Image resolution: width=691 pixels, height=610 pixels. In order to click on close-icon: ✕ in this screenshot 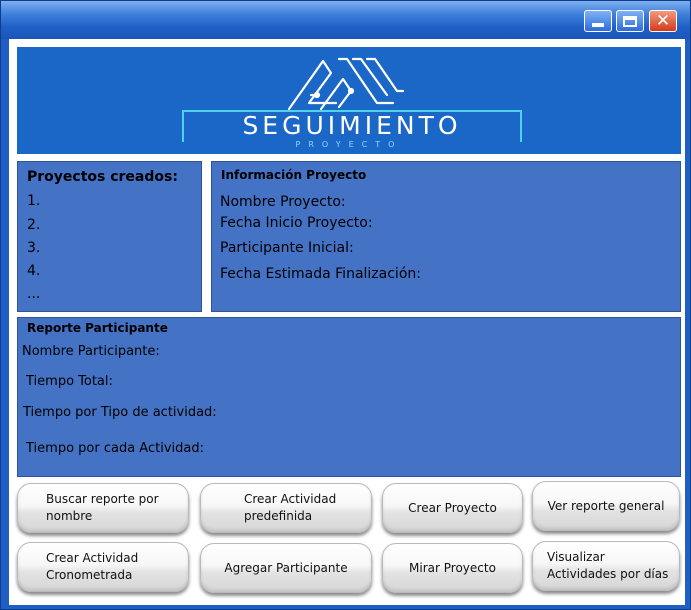, I will do `click(663, 20)`.